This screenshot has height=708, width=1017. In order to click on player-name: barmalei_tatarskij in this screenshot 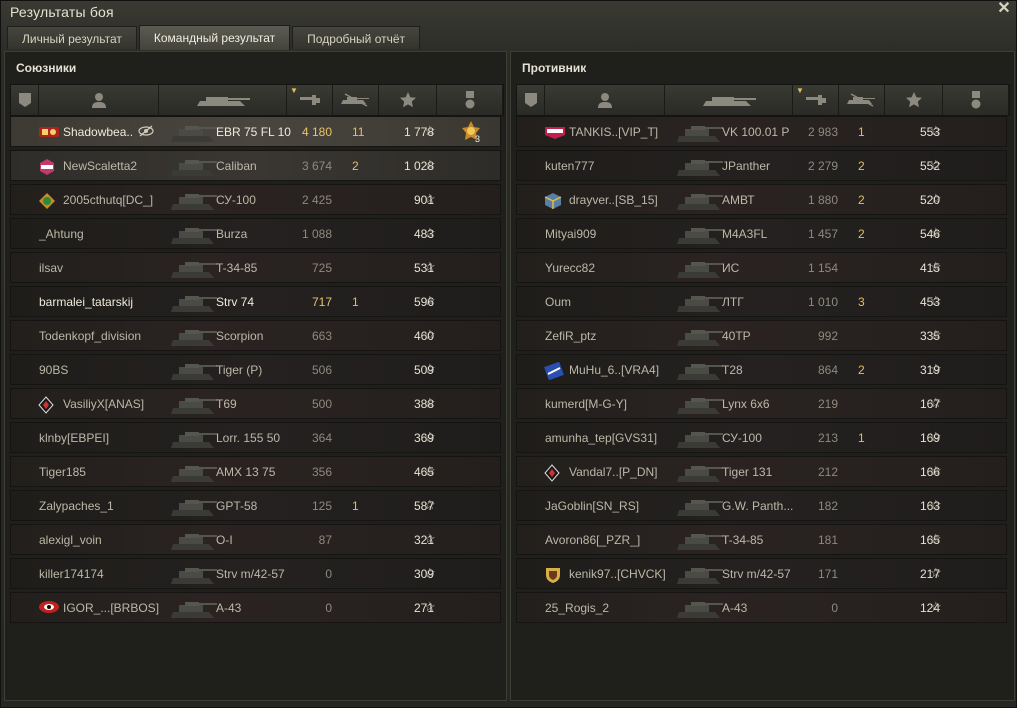, I will do `click(86, 302)`.